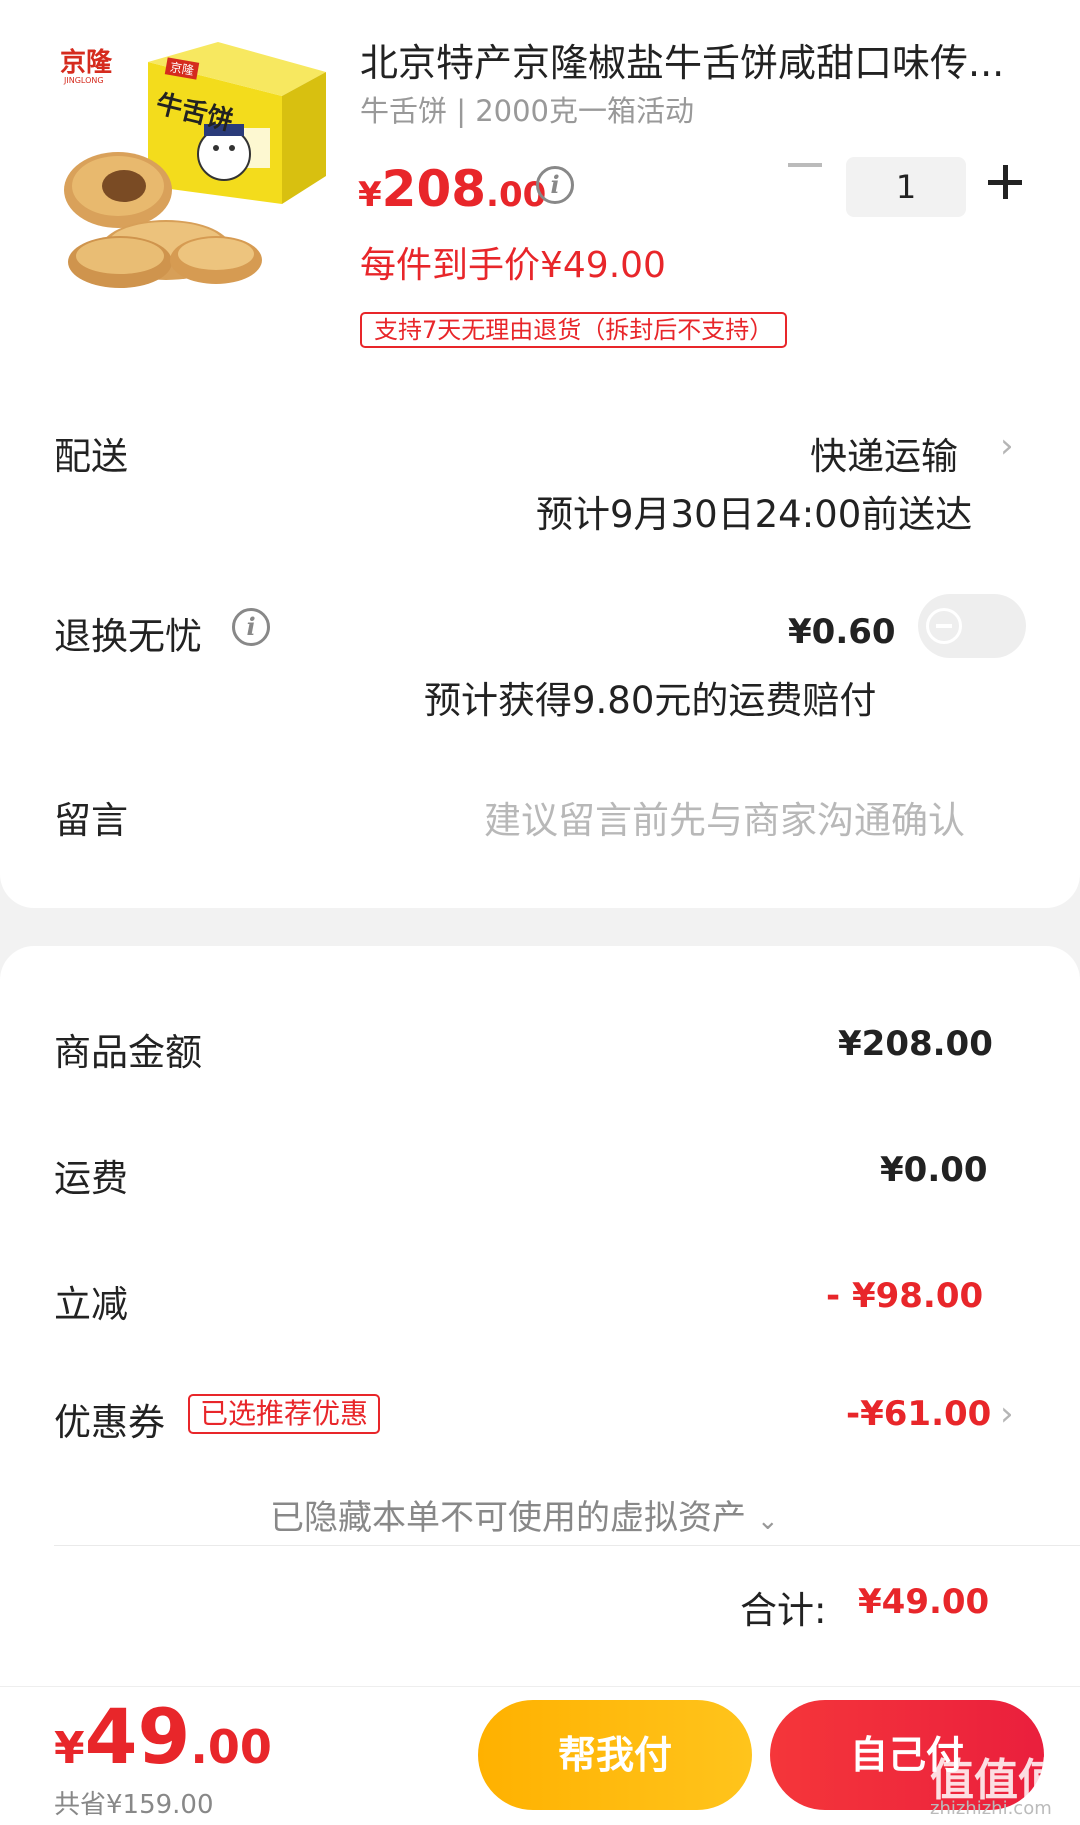  Describe the element at coordinates (86, 63) in the screenshot. I see `brand-logo-text: 京隆` at that location.